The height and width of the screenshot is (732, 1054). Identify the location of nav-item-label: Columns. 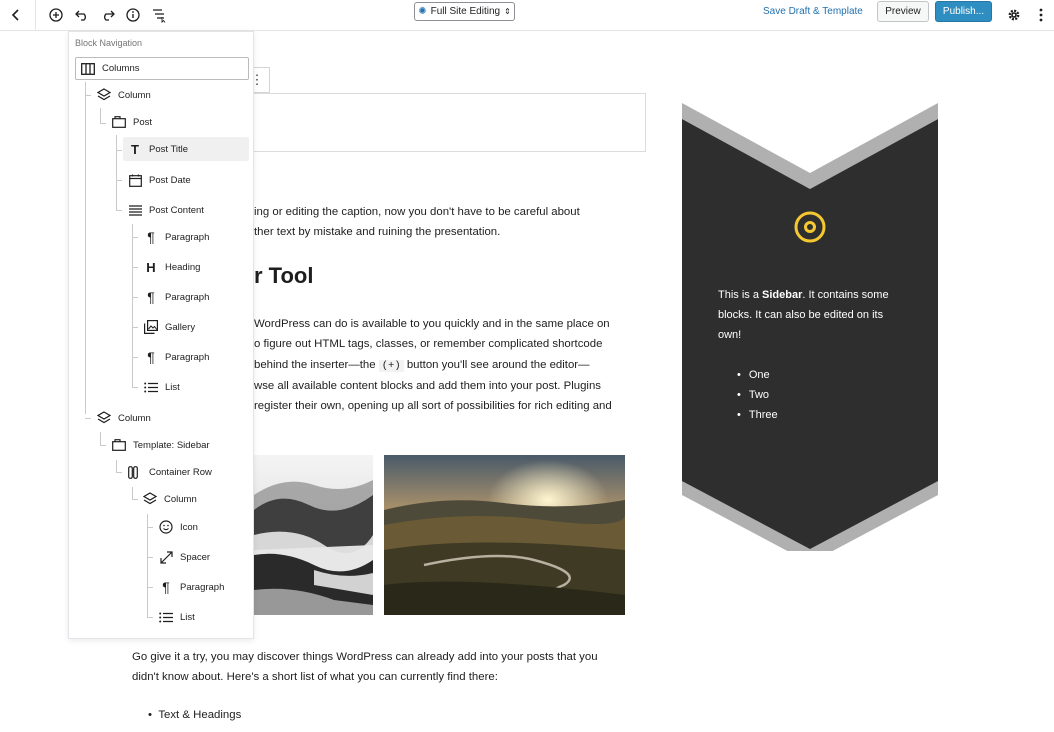
(121, 68).